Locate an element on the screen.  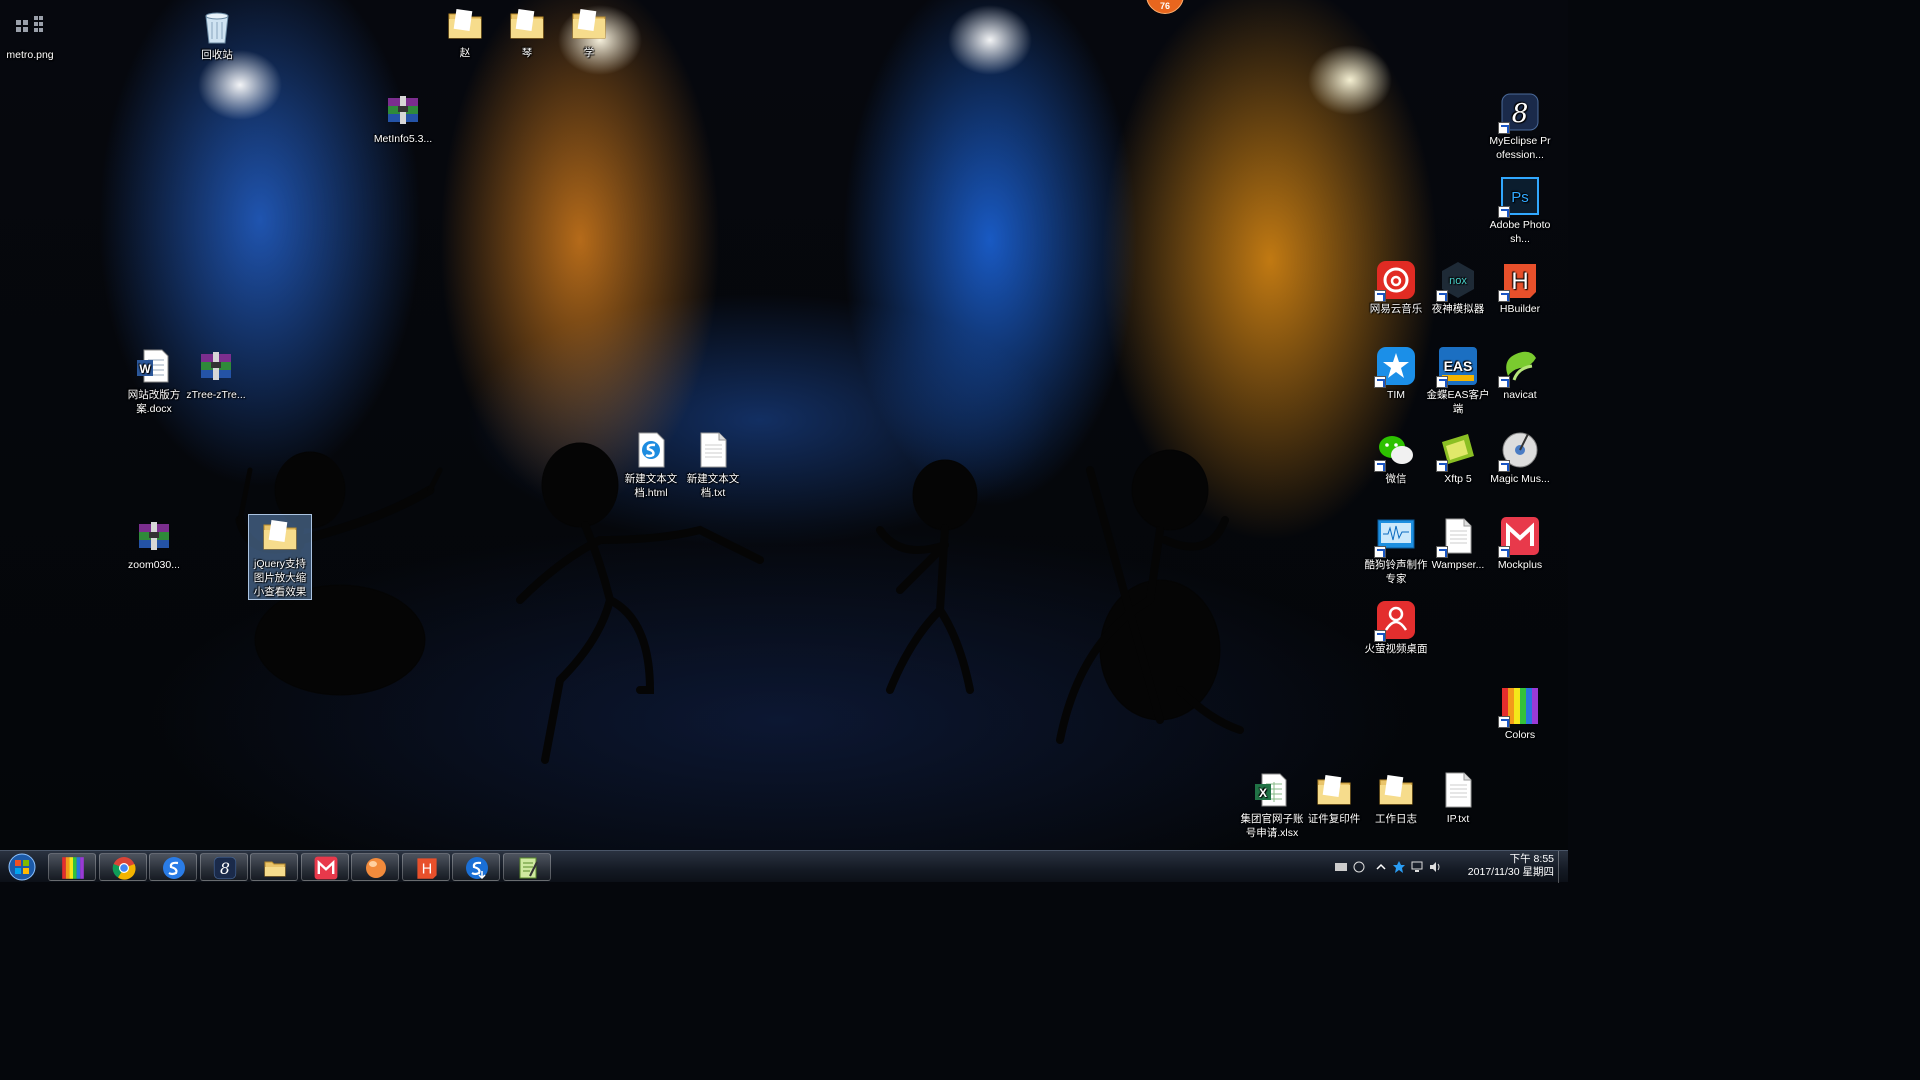
image-file-icon is located at coordinates (30, 26).